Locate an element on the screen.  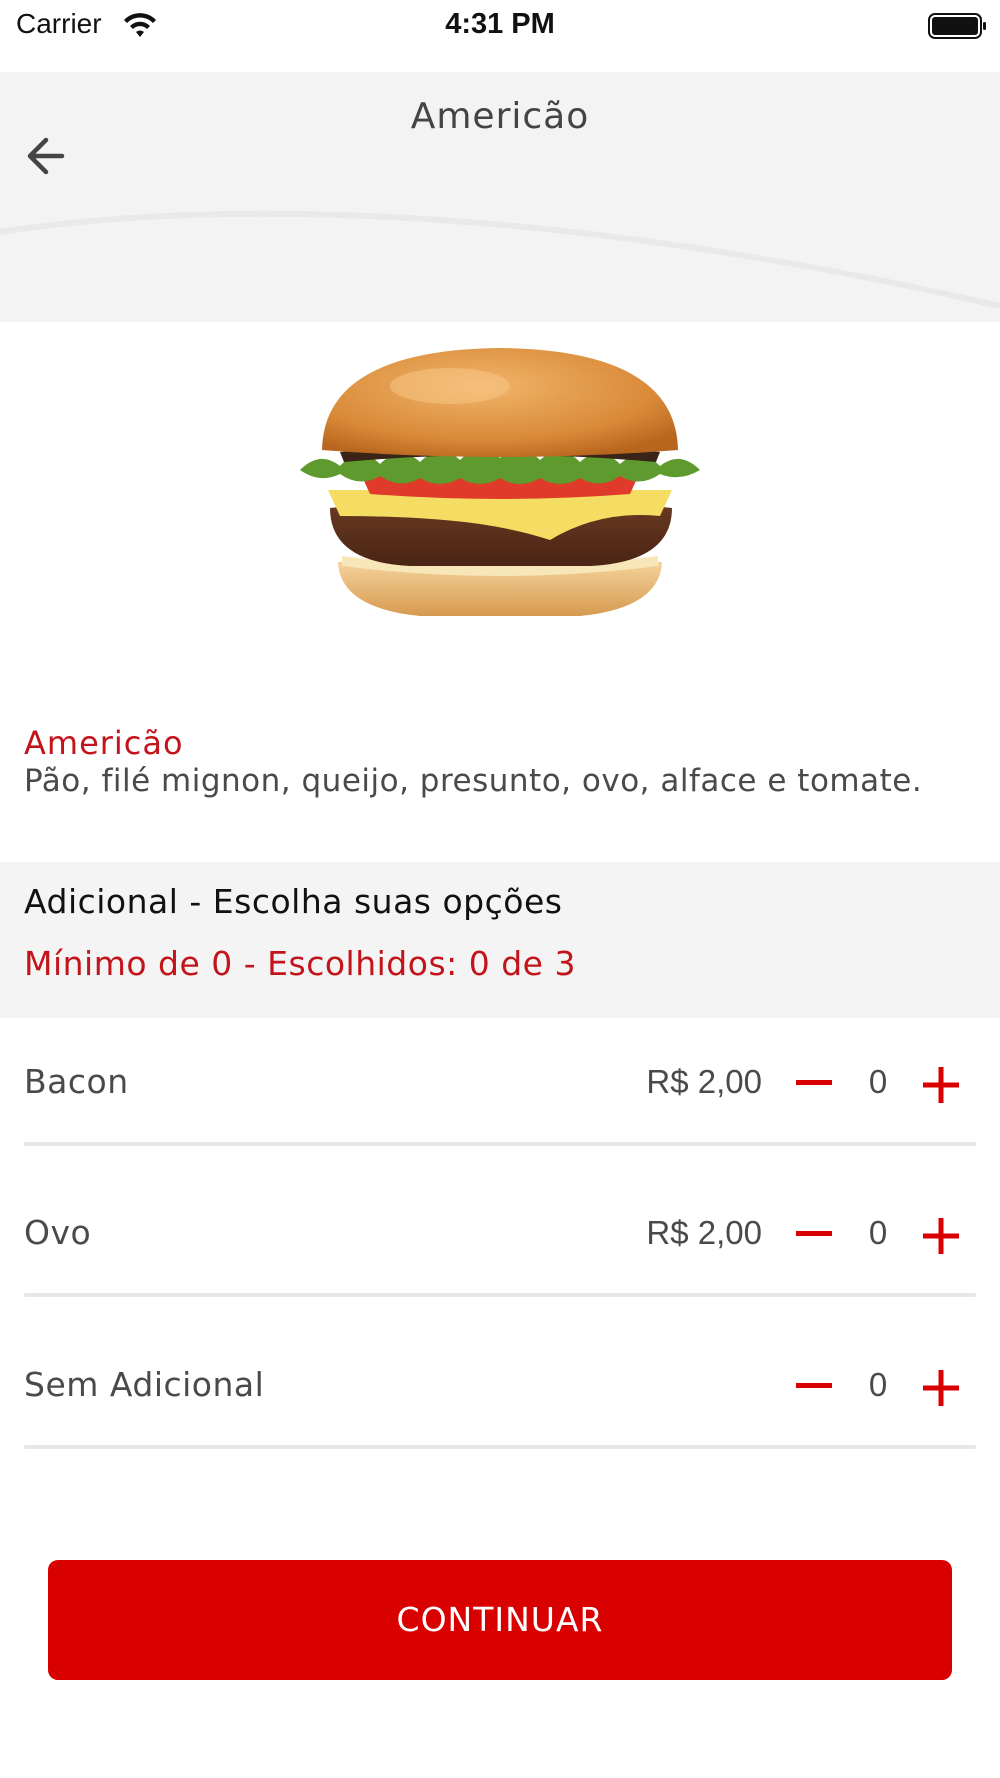
status-time: 4:31 PM is located at coordinates (500, 24).